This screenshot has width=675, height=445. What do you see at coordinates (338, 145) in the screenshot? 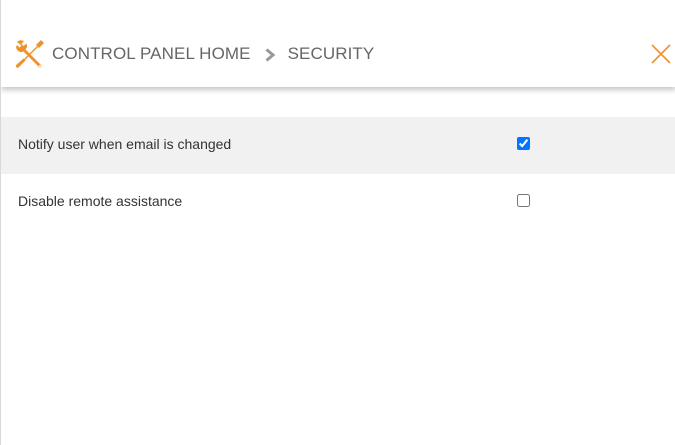
I see `setting-row-notify-email-change: Notify user when email is changed` at bounding box center [338, 145].